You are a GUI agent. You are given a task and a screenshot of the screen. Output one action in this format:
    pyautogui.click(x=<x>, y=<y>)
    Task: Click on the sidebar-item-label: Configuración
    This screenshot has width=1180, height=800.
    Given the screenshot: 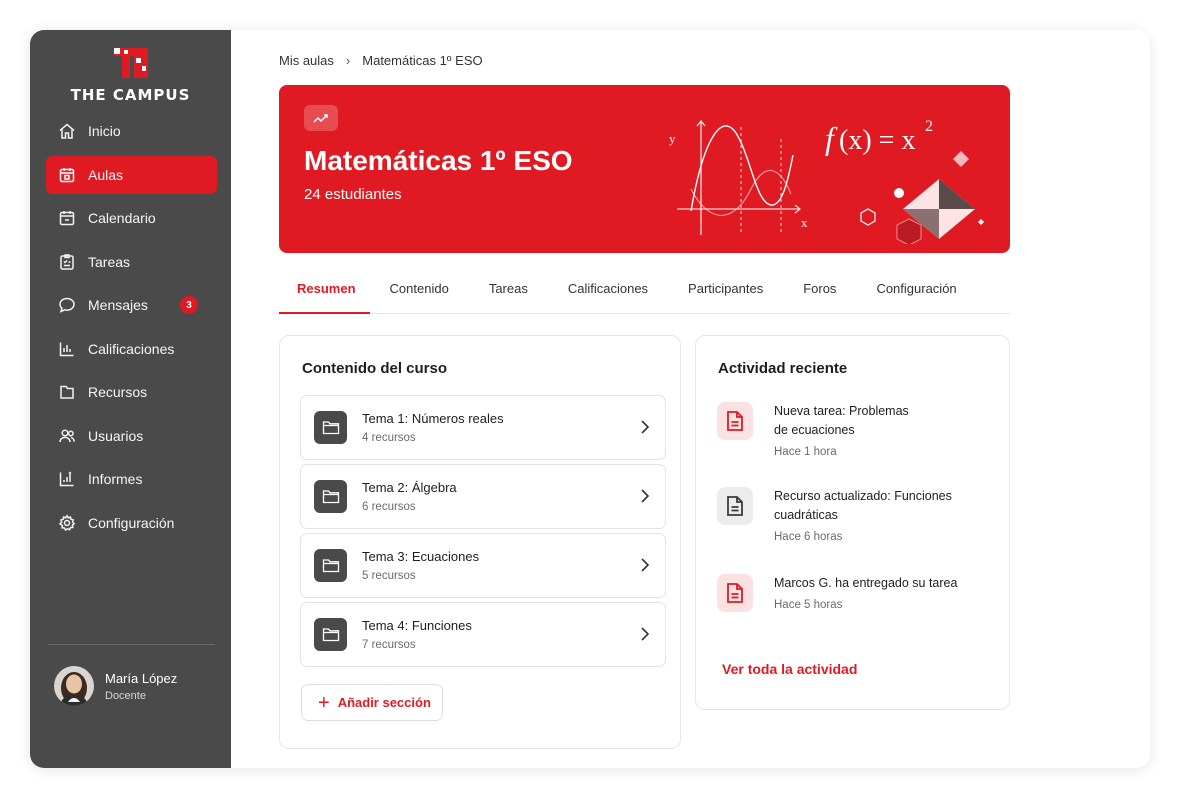 What is the action you would take?
    pyautogui.click(x=131, y=522)
    